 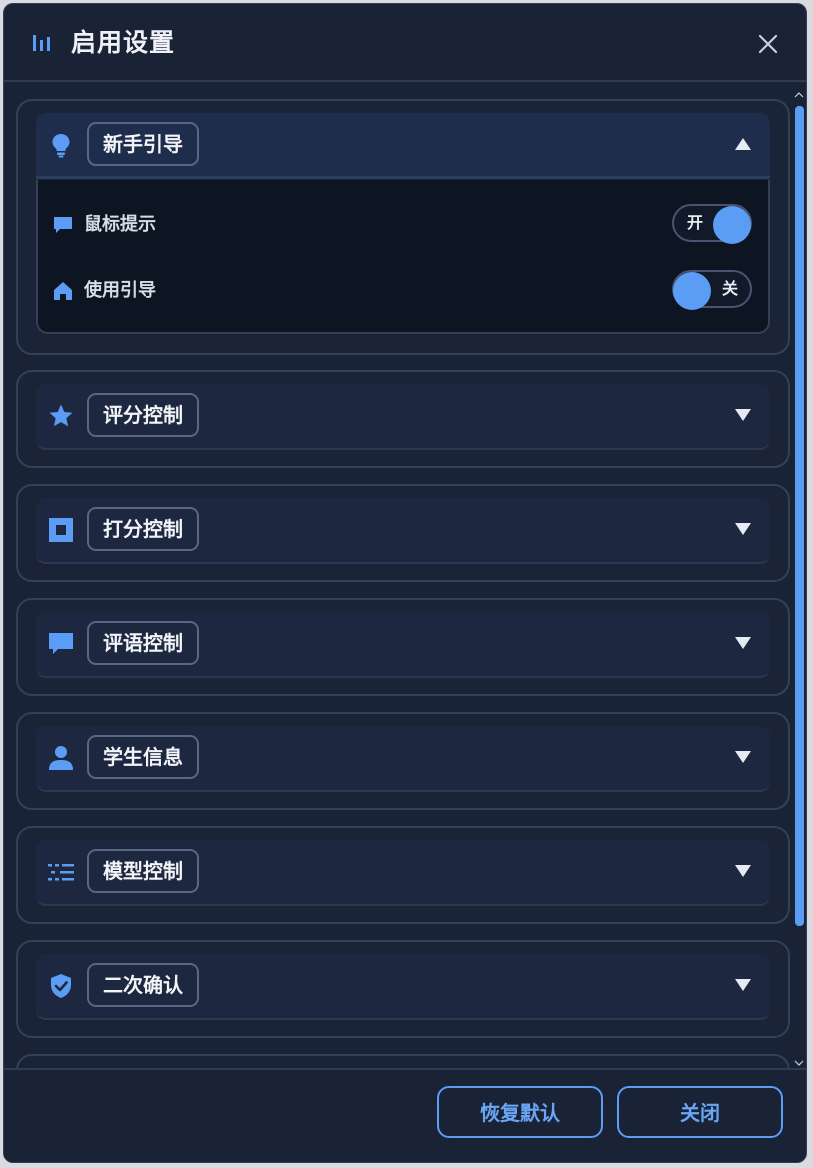 I want to click on section-rating: 评分控制, so click(x=403, y=419).